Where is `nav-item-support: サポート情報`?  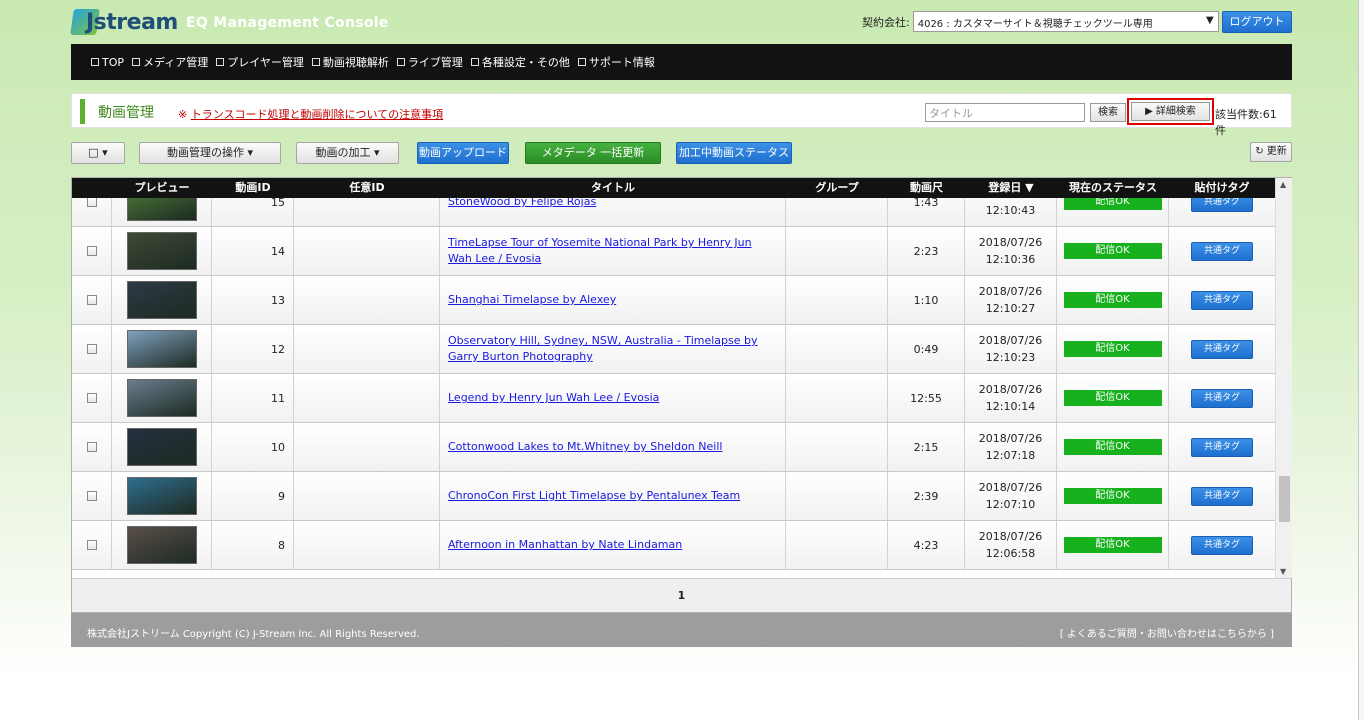
nav-item-support: サポート情報 is located at coordinates (616, 62).